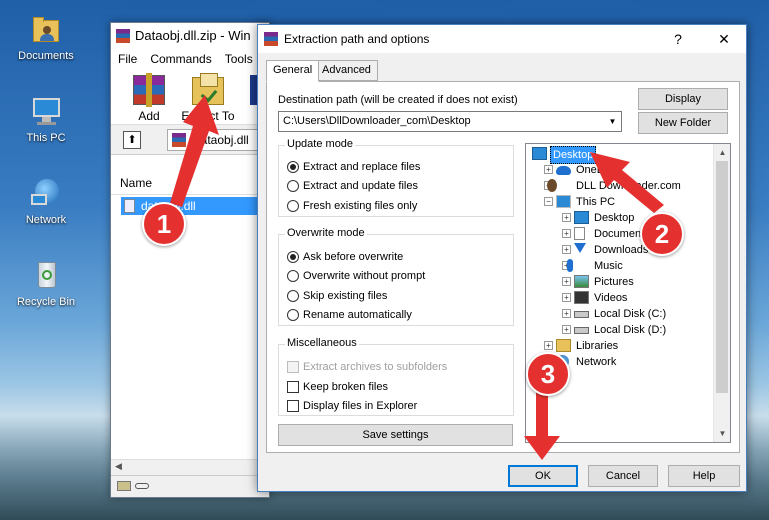  Describe the element at coordinates (662, 234) in the screenshot. I see `callout-2: 2` at that location.